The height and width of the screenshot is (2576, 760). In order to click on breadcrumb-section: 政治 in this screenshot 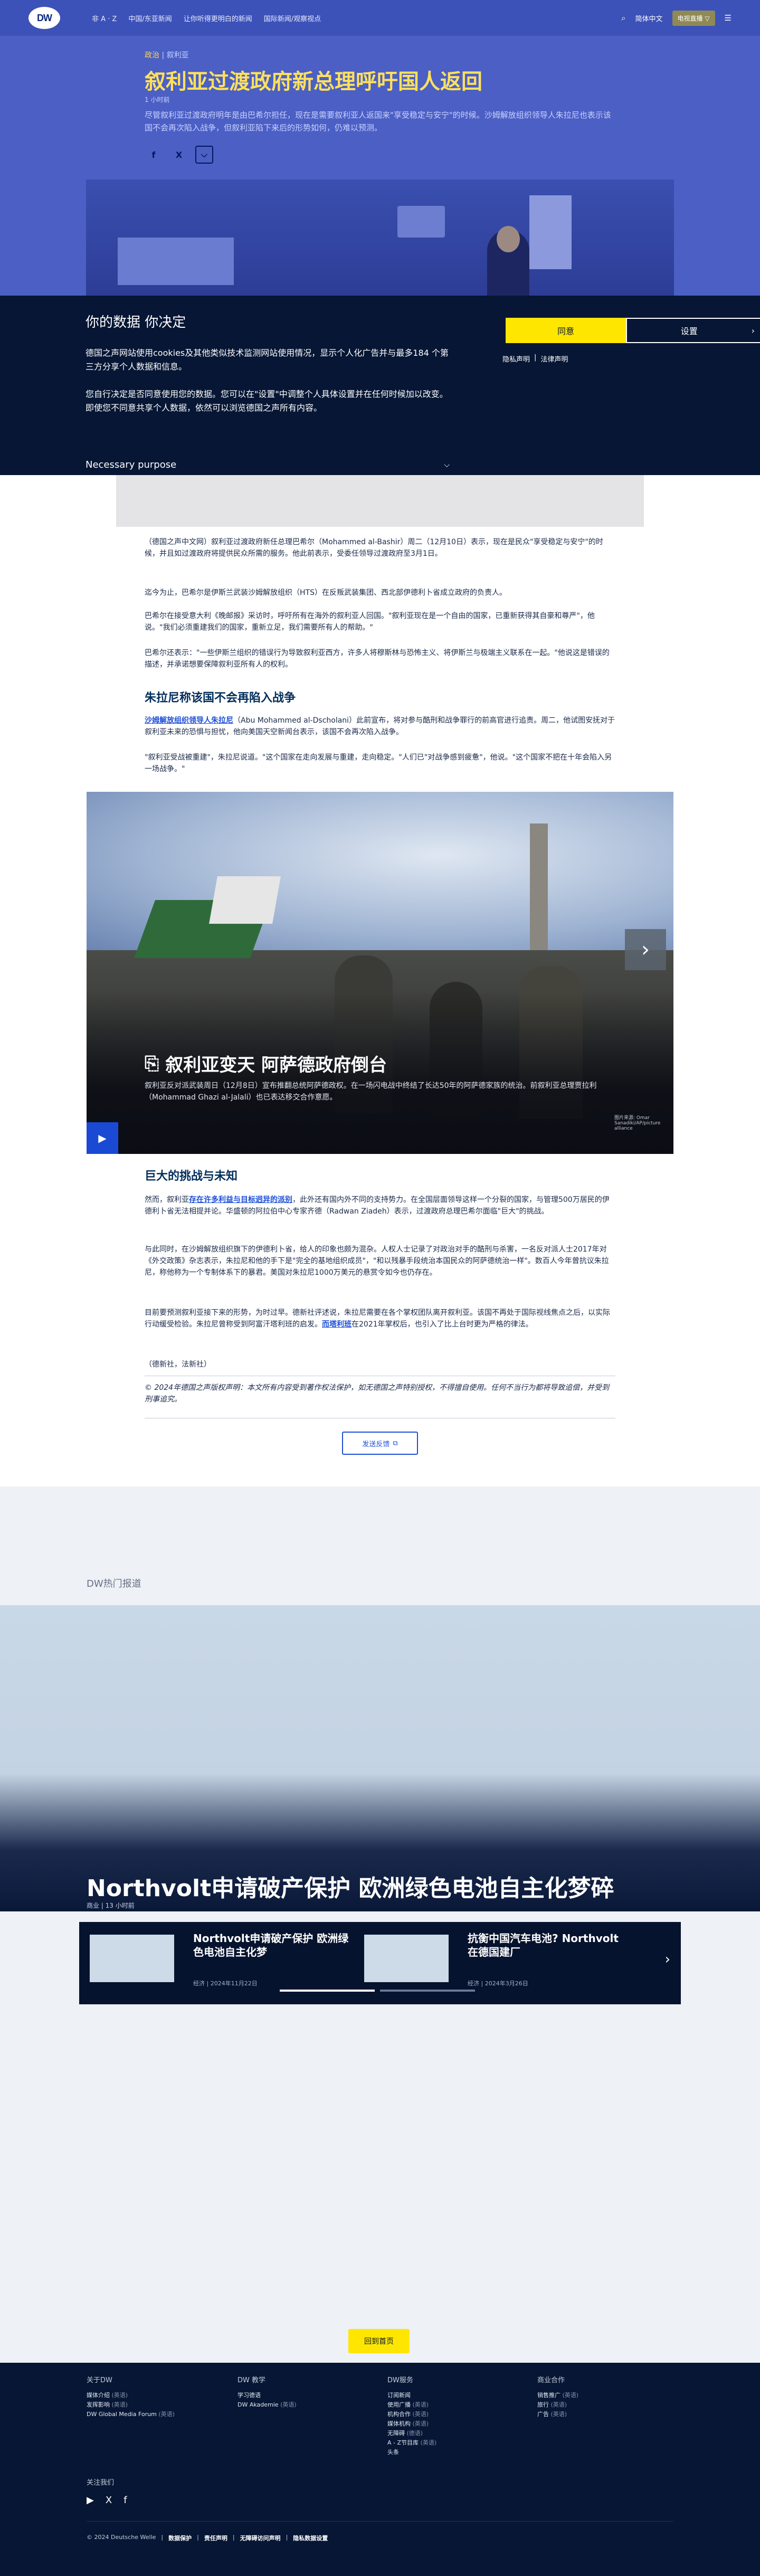, I will do `click(152, 55)`.